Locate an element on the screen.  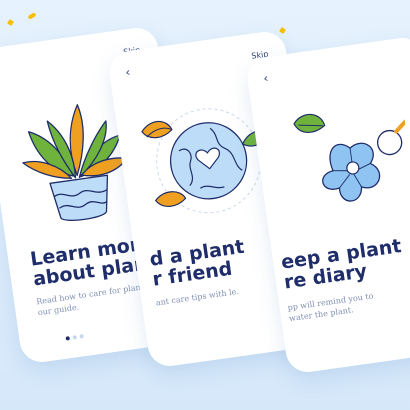
confetti-fleck is located at coordinates (32, 16).